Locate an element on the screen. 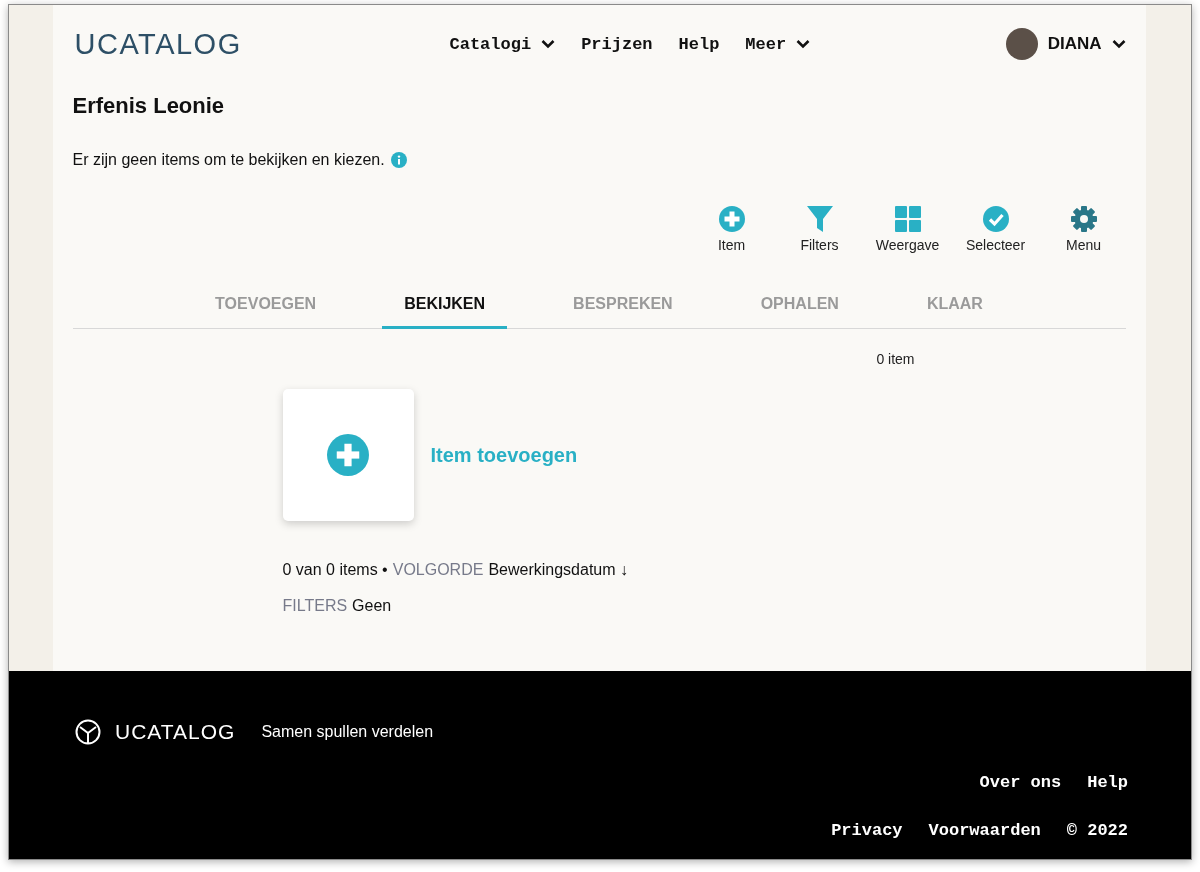  add-item-card is located at coordinates (348, 455).